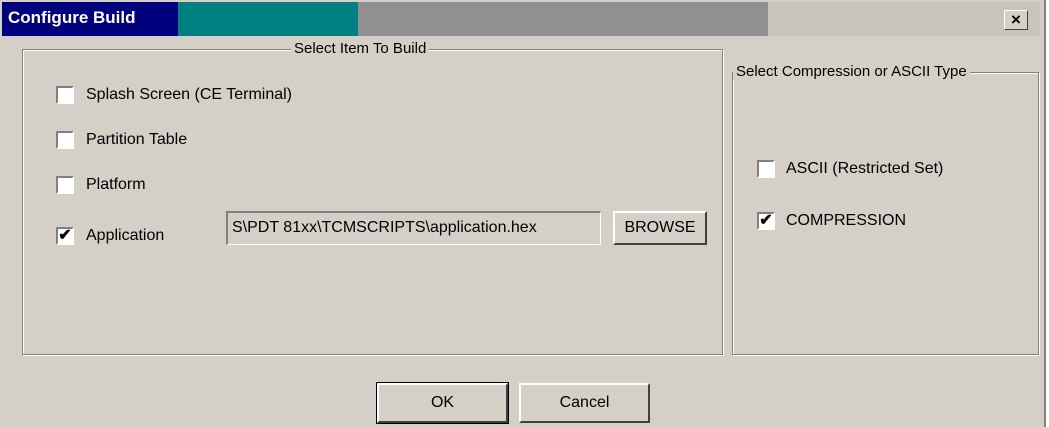  Describe the element at coordinates (137, 139) in the screenshot. I see `partition-table-label: Partition Table` at that location.